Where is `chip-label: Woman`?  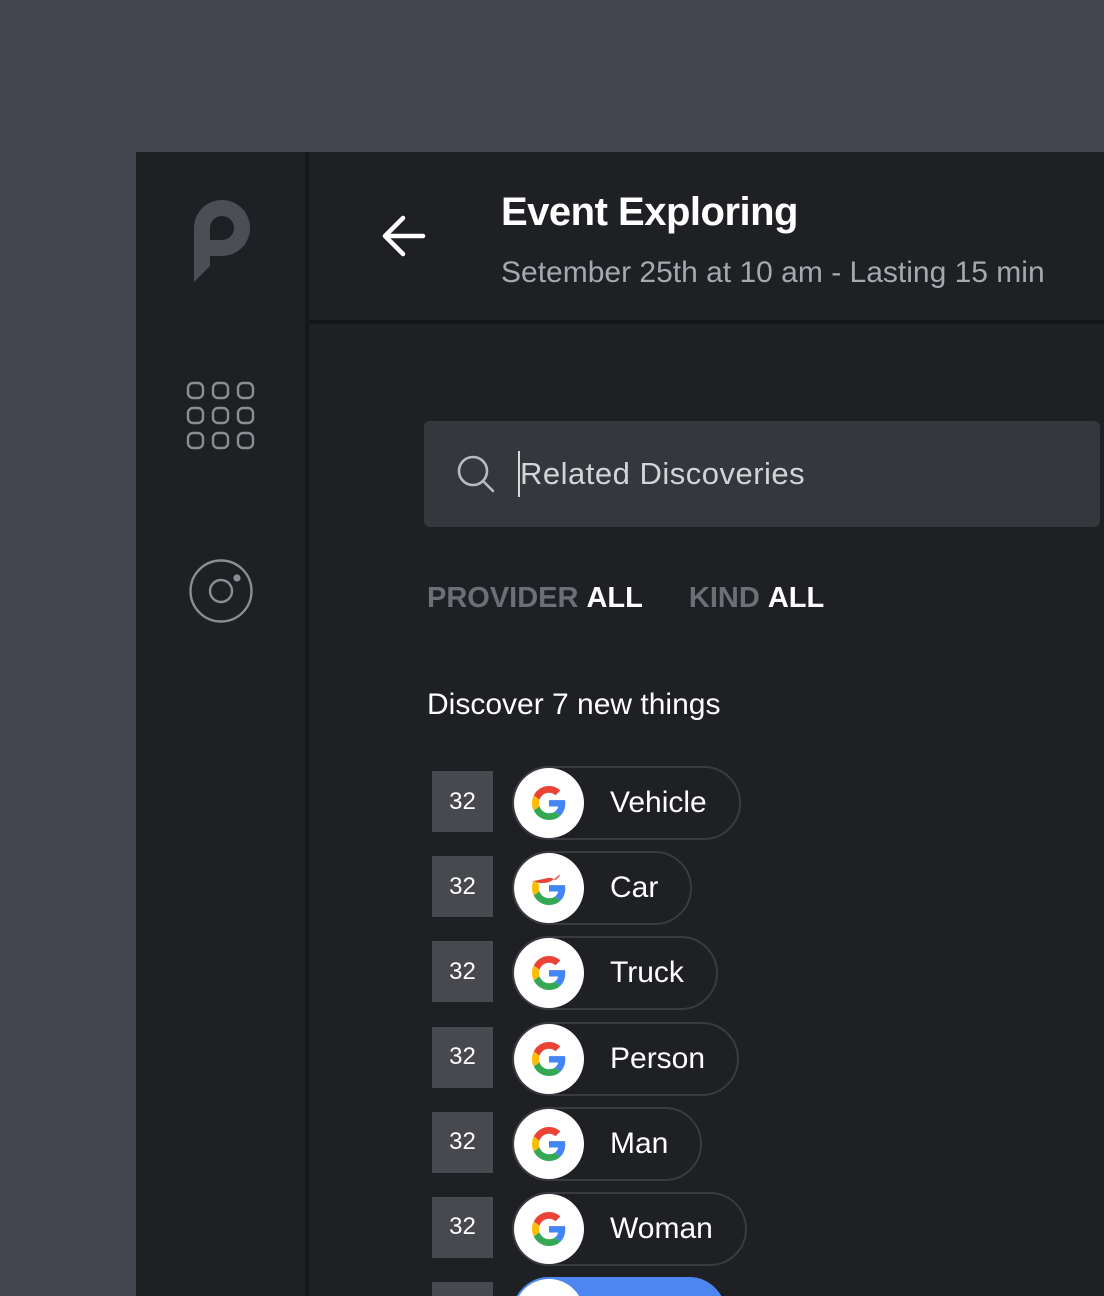
chip-label: Woman is located at coordinates (661, 1228).